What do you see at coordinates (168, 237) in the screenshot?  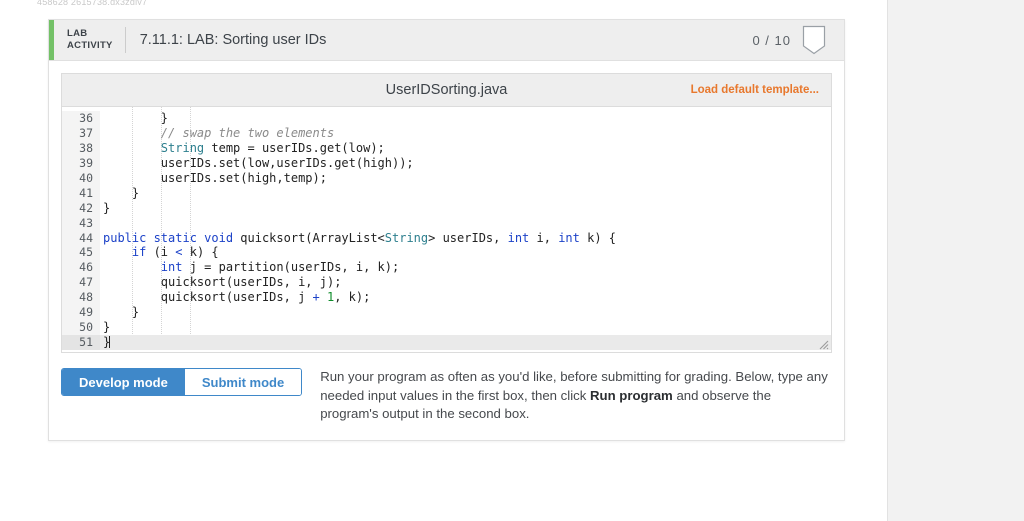 I see `code-token: public static void` at bounding box center [168, 237].